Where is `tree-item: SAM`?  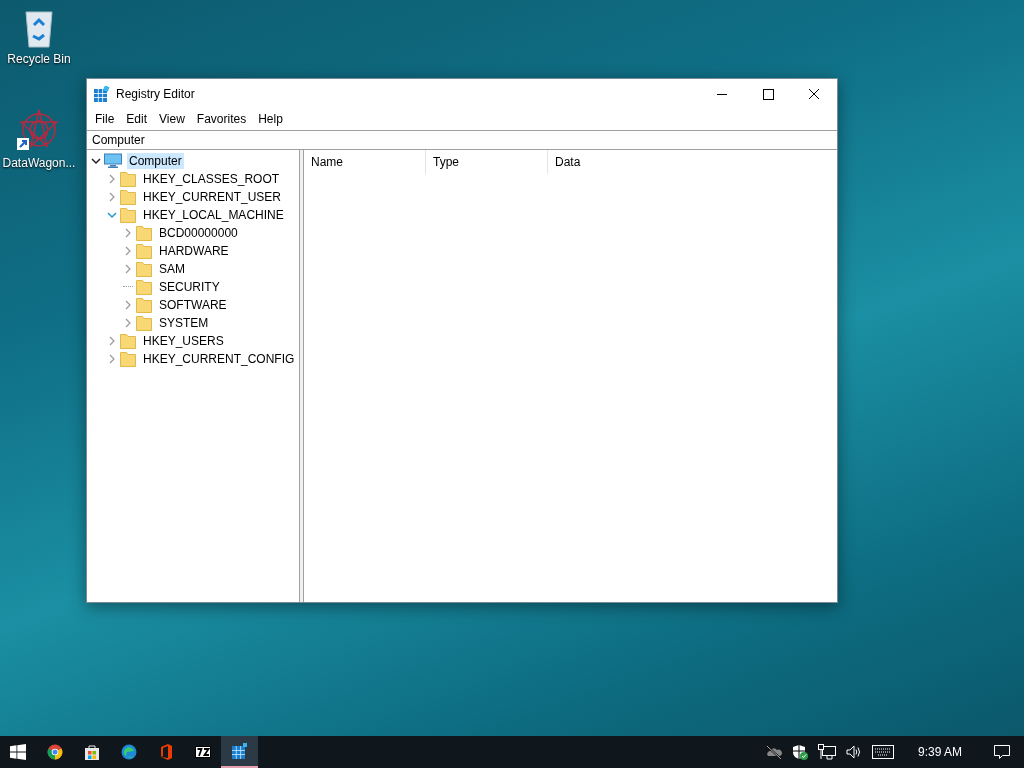 tree-item: SAM is located at coordinates (172, 269).